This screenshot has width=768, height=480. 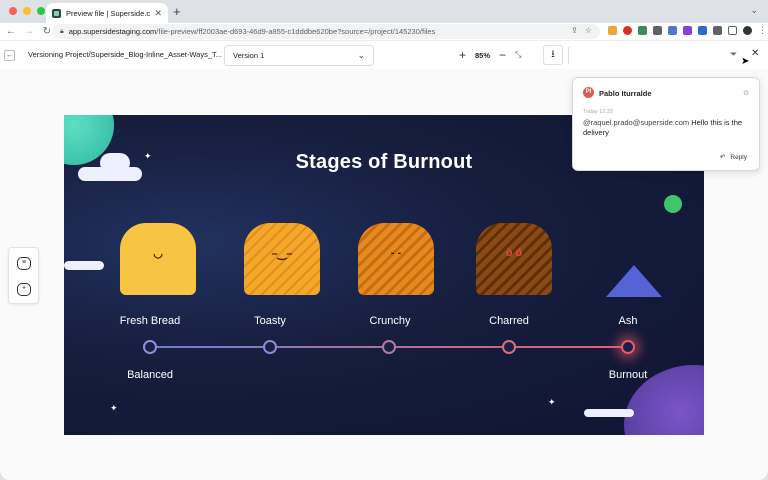 What do you see at coordinates (636, 122) in the screenshot?
I see `comment-mention: @raquel.prado@superside.com` at bounding box center [636, 122].